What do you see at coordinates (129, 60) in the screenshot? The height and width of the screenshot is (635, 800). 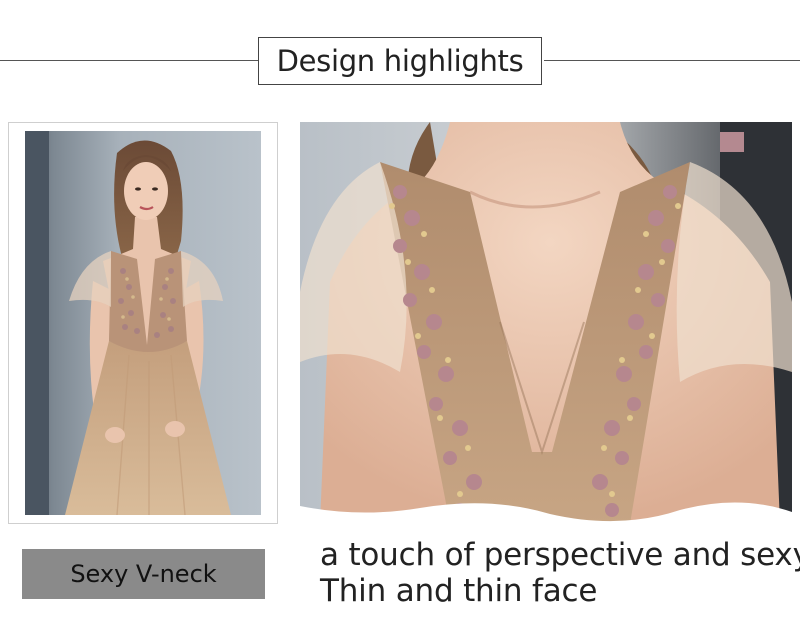 I see `header-divider-left` at bounding box center [129, 60].